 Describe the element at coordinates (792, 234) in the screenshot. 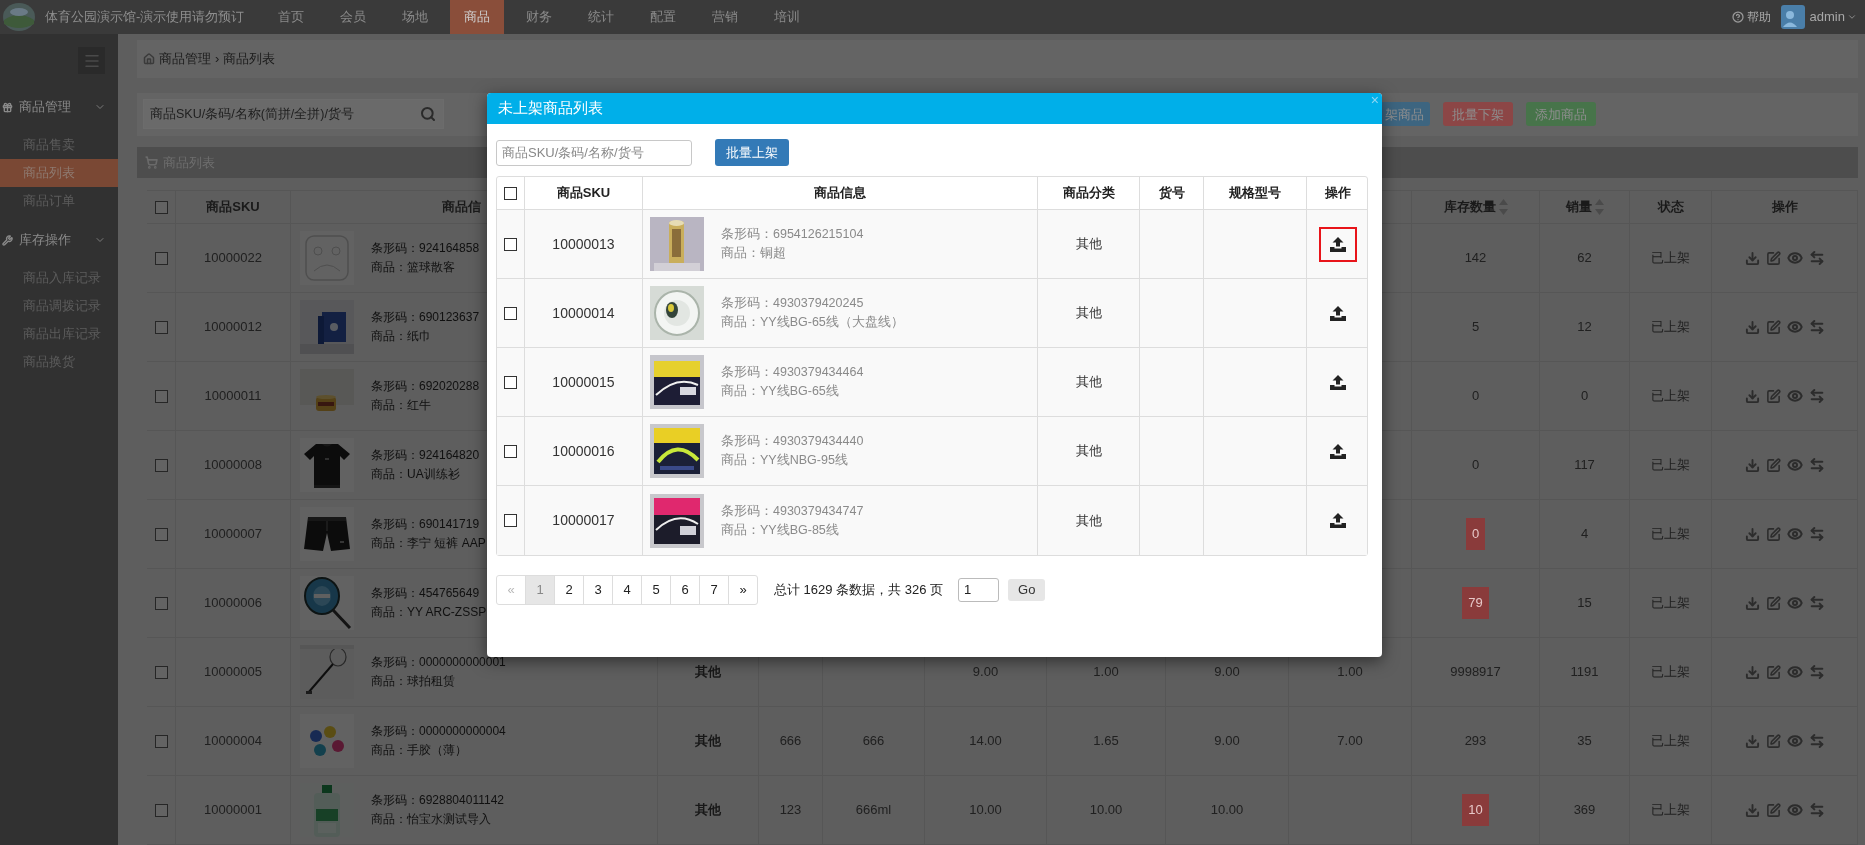

I see `barcode-text: 条形码：6954126215104` at that location.